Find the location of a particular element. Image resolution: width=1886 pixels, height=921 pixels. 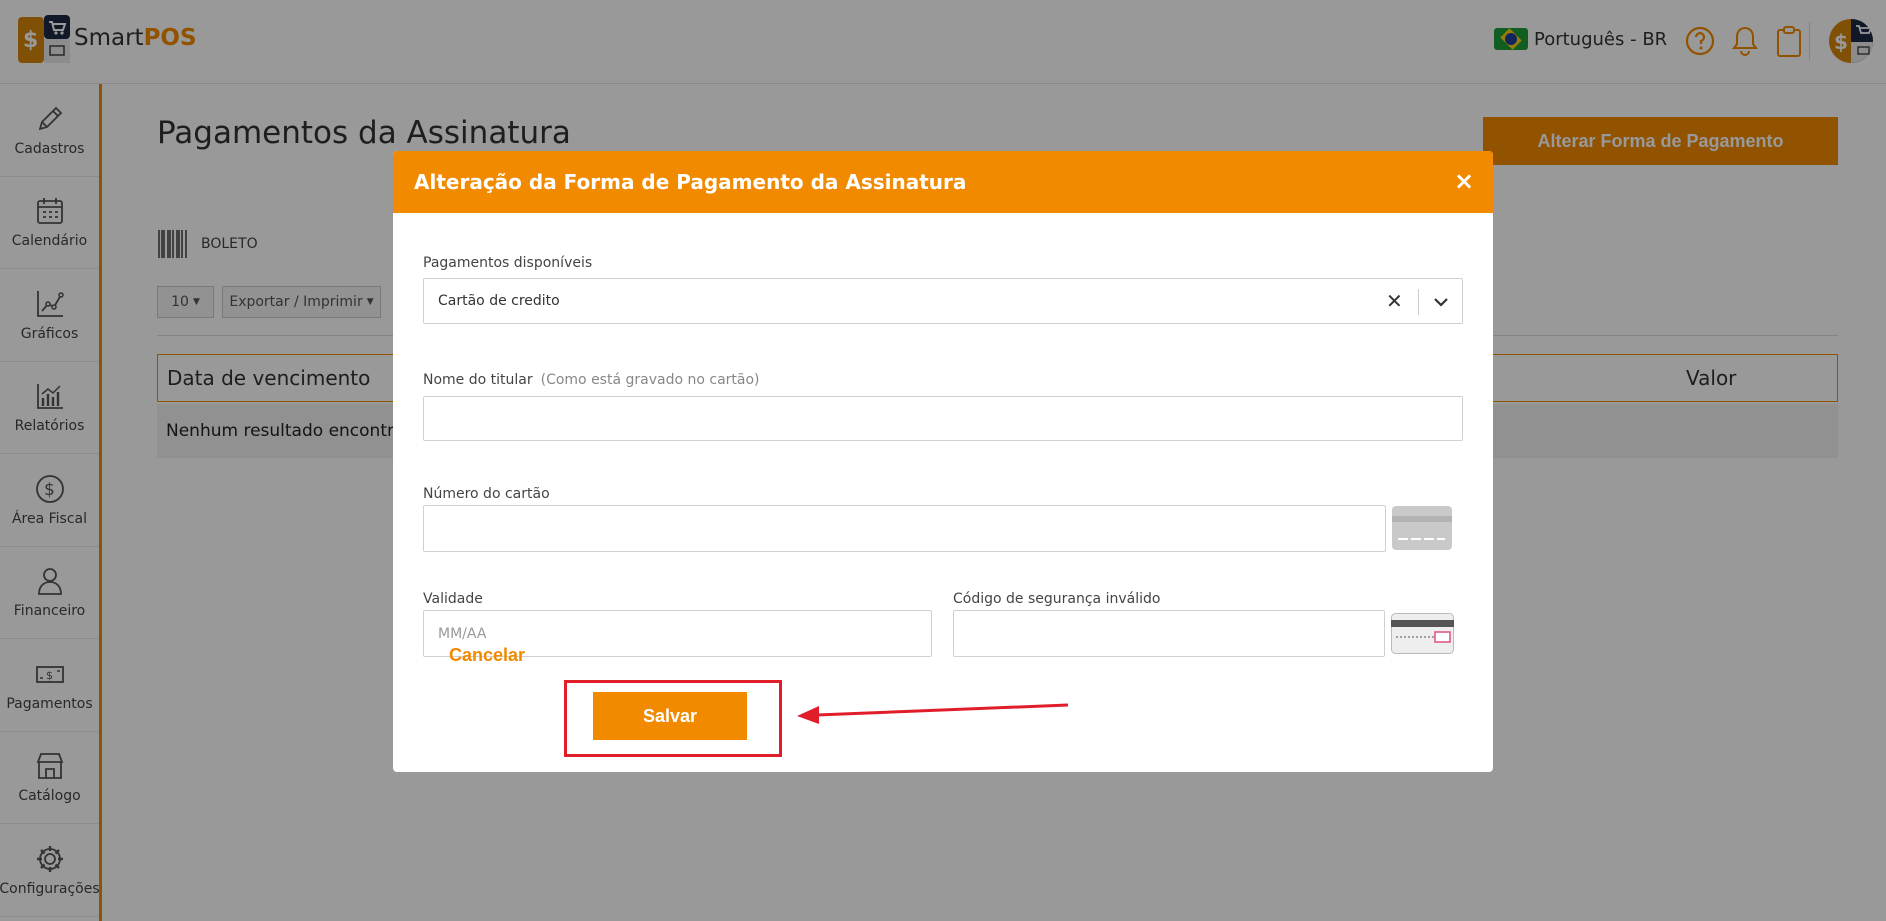

cvv-label: Código de segurança inválido is located at coordinates (1057, 599).